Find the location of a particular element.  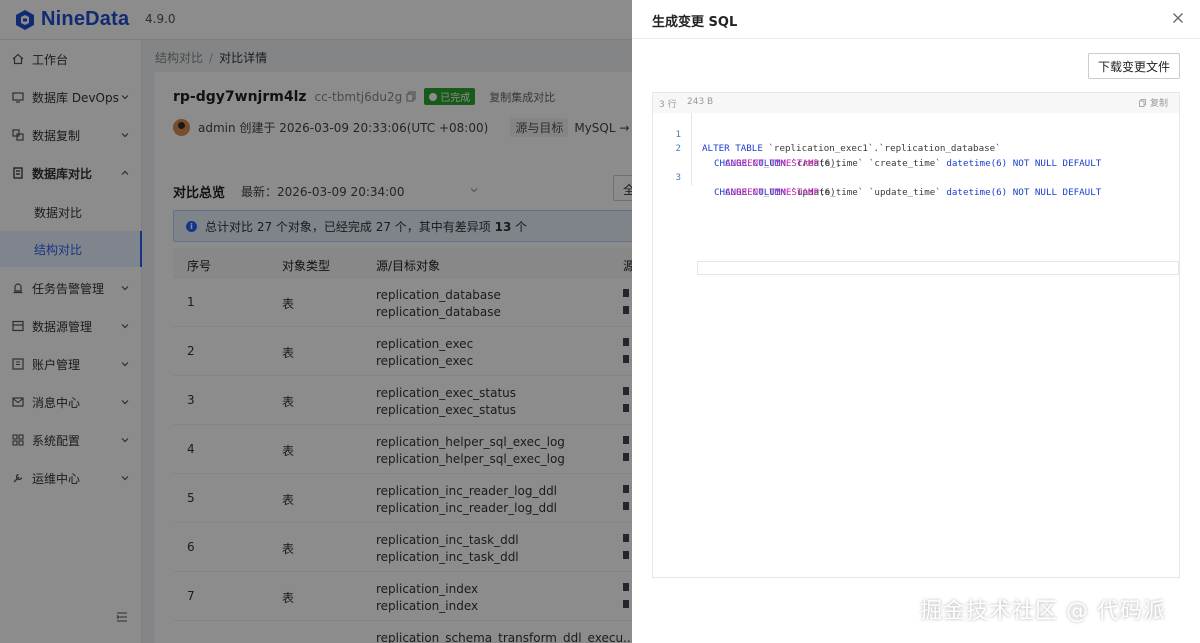

current-line-highlight is located at coordinates (938, 268).